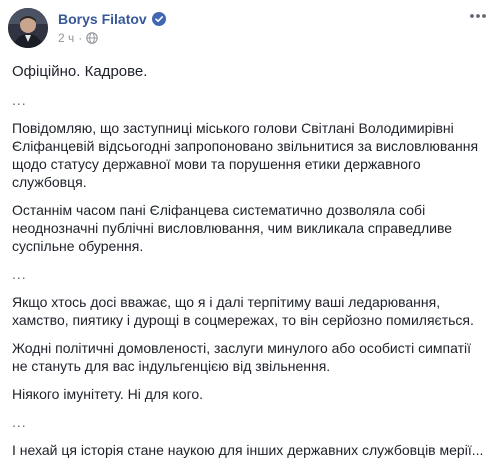 The height and width of the screenshot is (469, 500). I want to click on post-meta: 2 ч ·, so click(78, 38).